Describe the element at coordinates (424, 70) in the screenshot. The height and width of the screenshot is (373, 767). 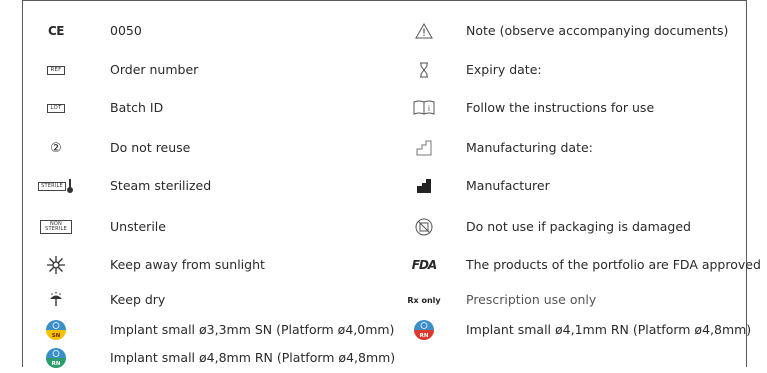
I see `hourglass-icon` at that location.